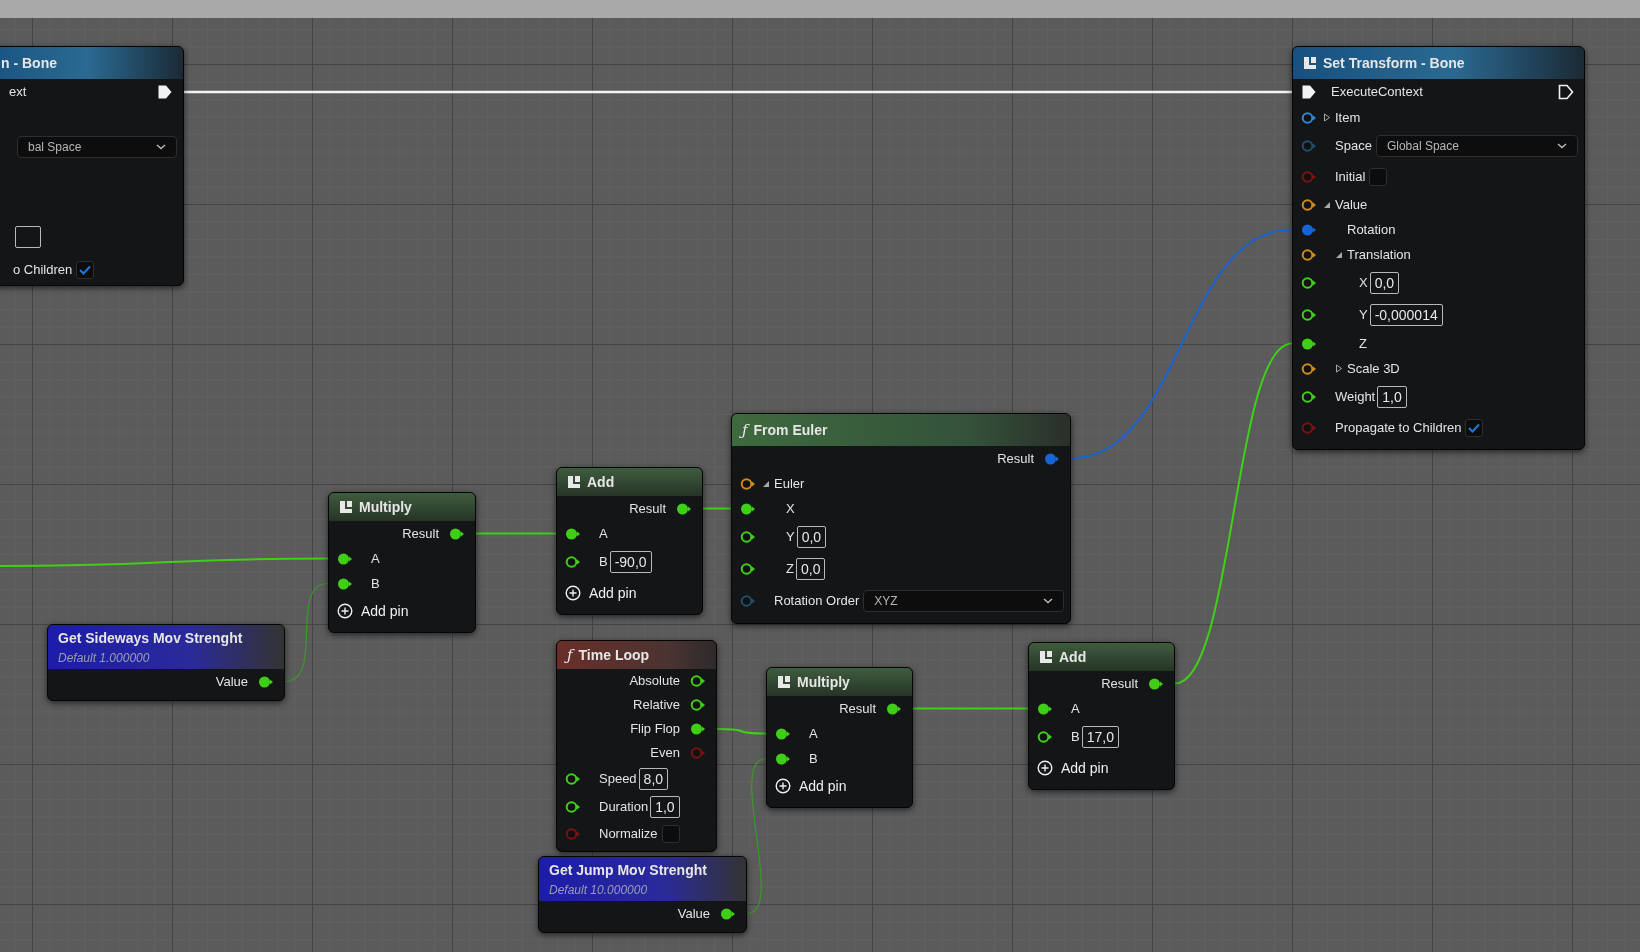 This screenshot has height=952, width=1640. I want to click on pin-label: B, so click(1075, 737).